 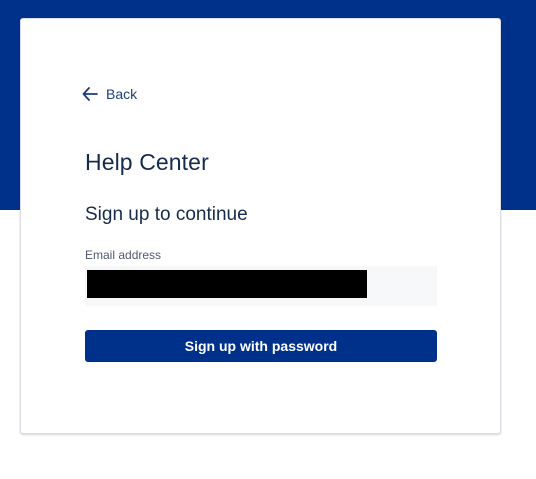 I want to click on back-link: Back, so click(x=109, y=94).